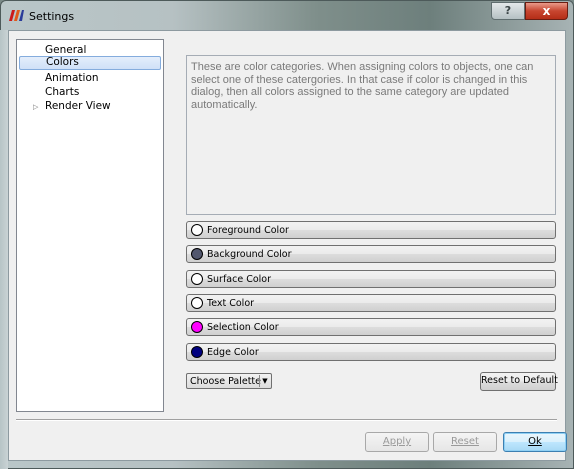 This screenshot has height=469, width=574. Describe the element at coordinates (371, 230) in the screenshot. I see `foreground-color-button: Foreground Color` at that location.